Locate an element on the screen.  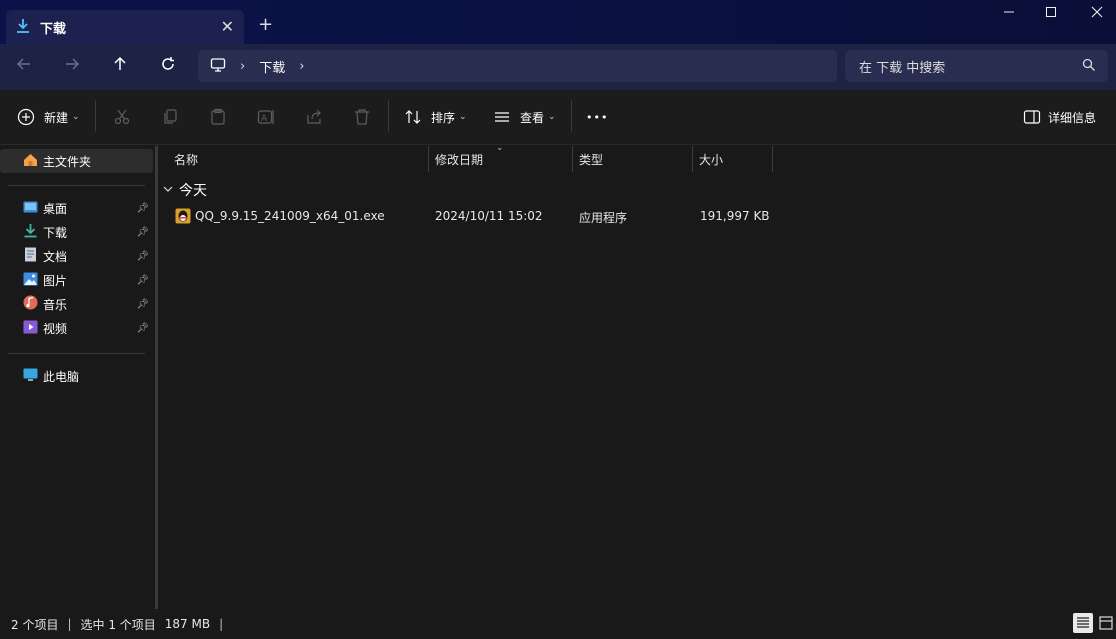
sidebar-item-downloads: 下载 📌︎ is located at coordinates (88, 232).